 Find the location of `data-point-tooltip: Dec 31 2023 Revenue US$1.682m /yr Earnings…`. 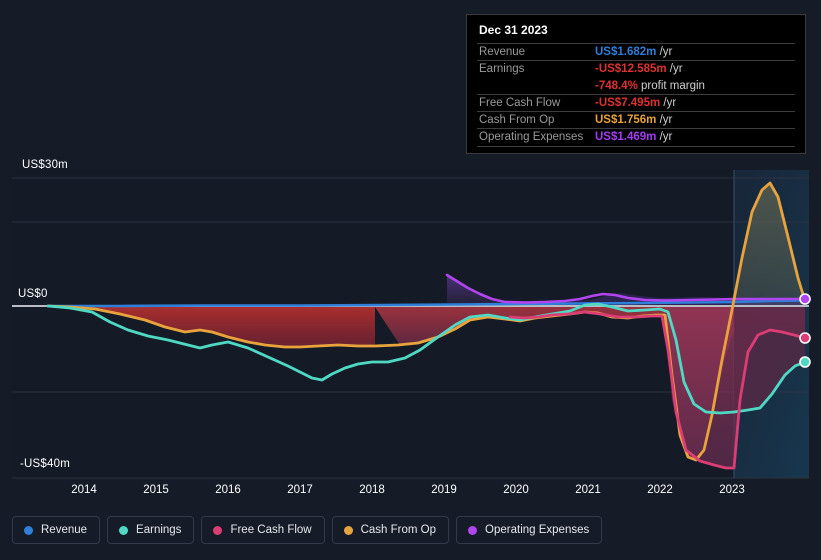

data-point-tooltip: Dec 31 2023 Revenue US$1.682m /yr Earnings… is located at coordinates (636, 84).